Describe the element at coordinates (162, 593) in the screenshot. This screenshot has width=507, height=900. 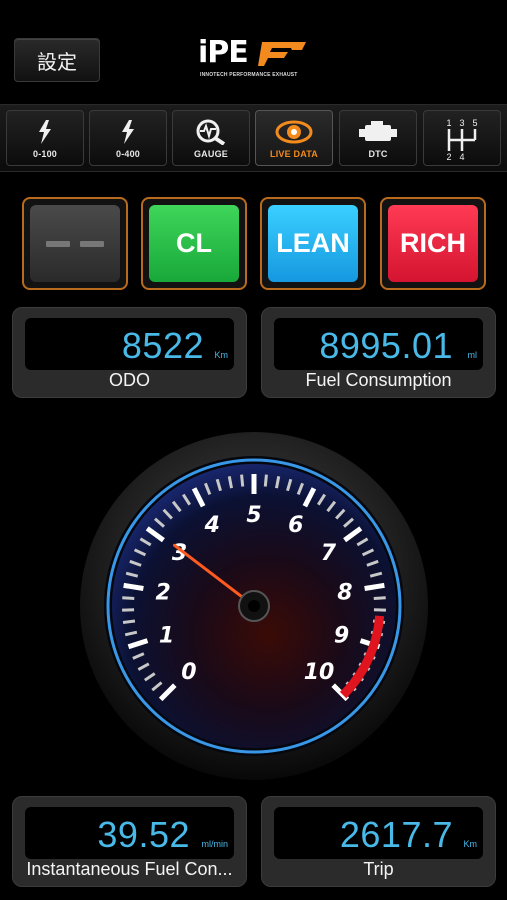
I see `gauge-label-2: 2` at that location.